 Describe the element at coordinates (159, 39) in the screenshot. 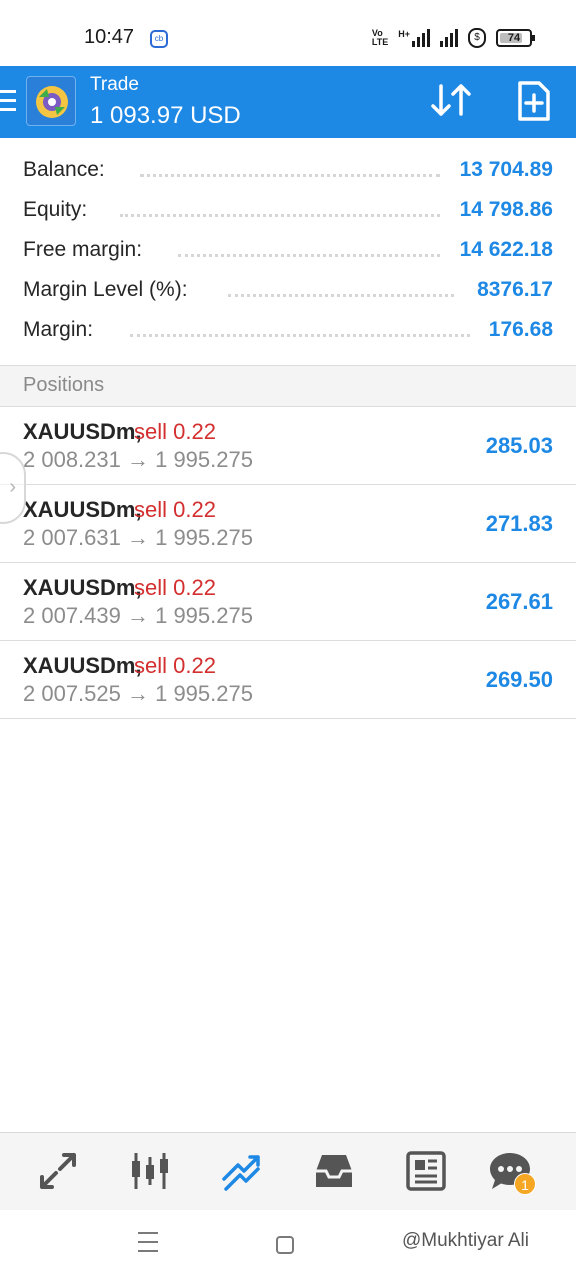

I see `notification-badge-icon: cb` at that location.